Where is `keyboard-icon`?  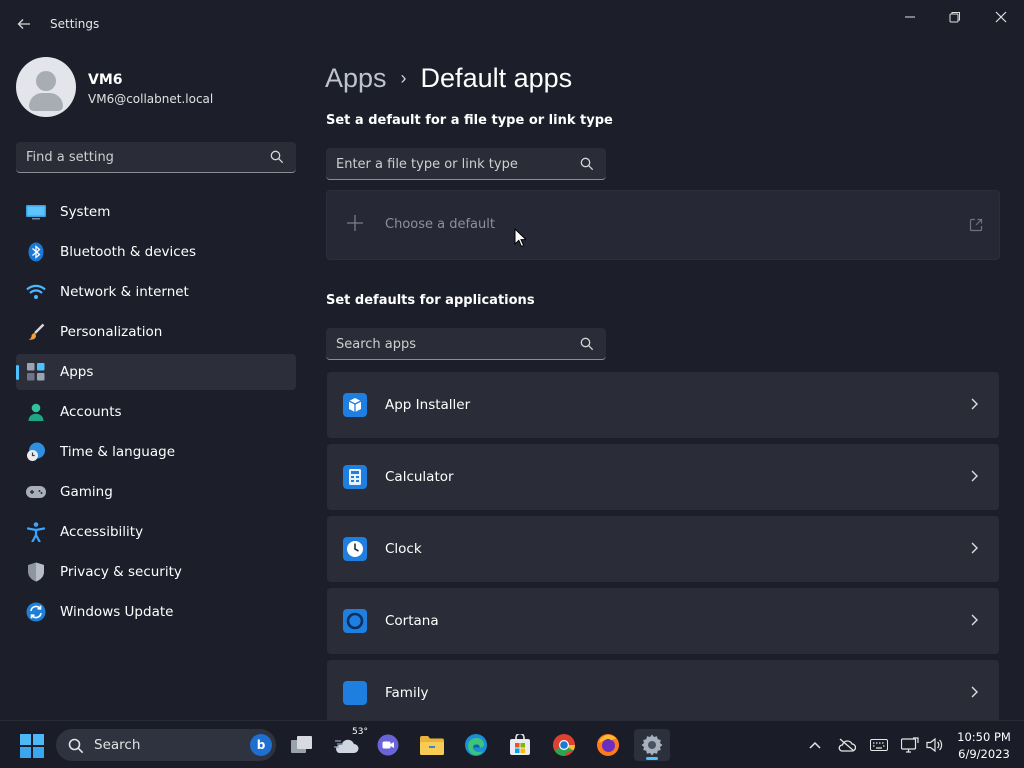 keyboard-icon is located at coordinates (879, 745).